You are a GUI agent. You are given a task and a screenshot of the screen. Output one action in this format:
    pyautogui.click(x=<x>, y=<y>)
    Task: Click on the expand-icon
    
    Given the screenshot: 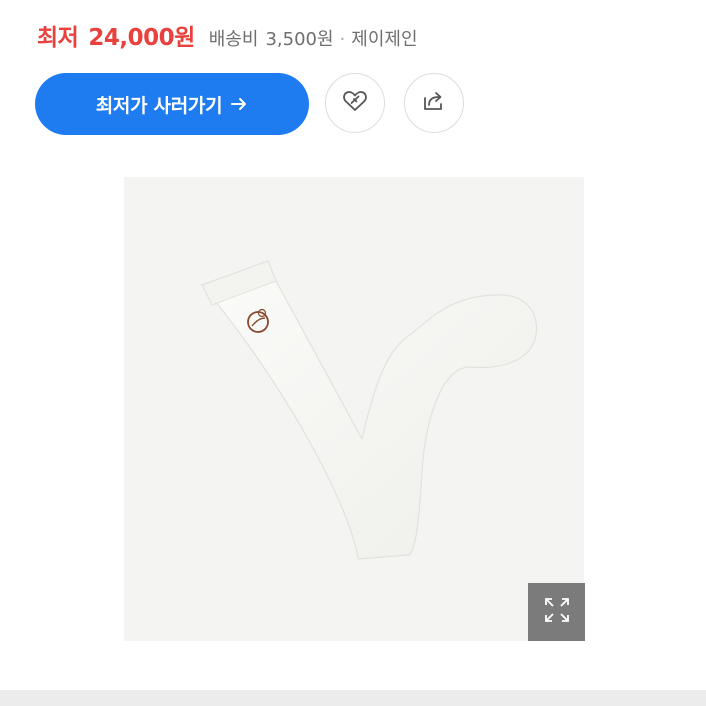 What is the action you would take?
    pyautogui.click(x=557, y=612)
    